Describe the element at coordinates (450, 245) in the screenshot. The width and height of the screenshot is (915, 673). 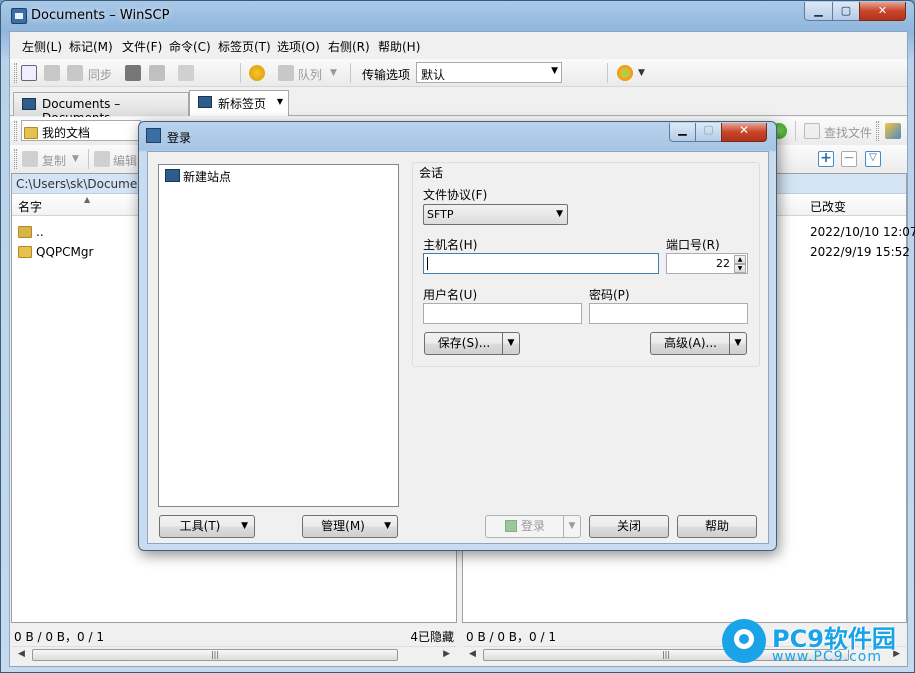
I see `host-label: 主机名(H)` at that location.